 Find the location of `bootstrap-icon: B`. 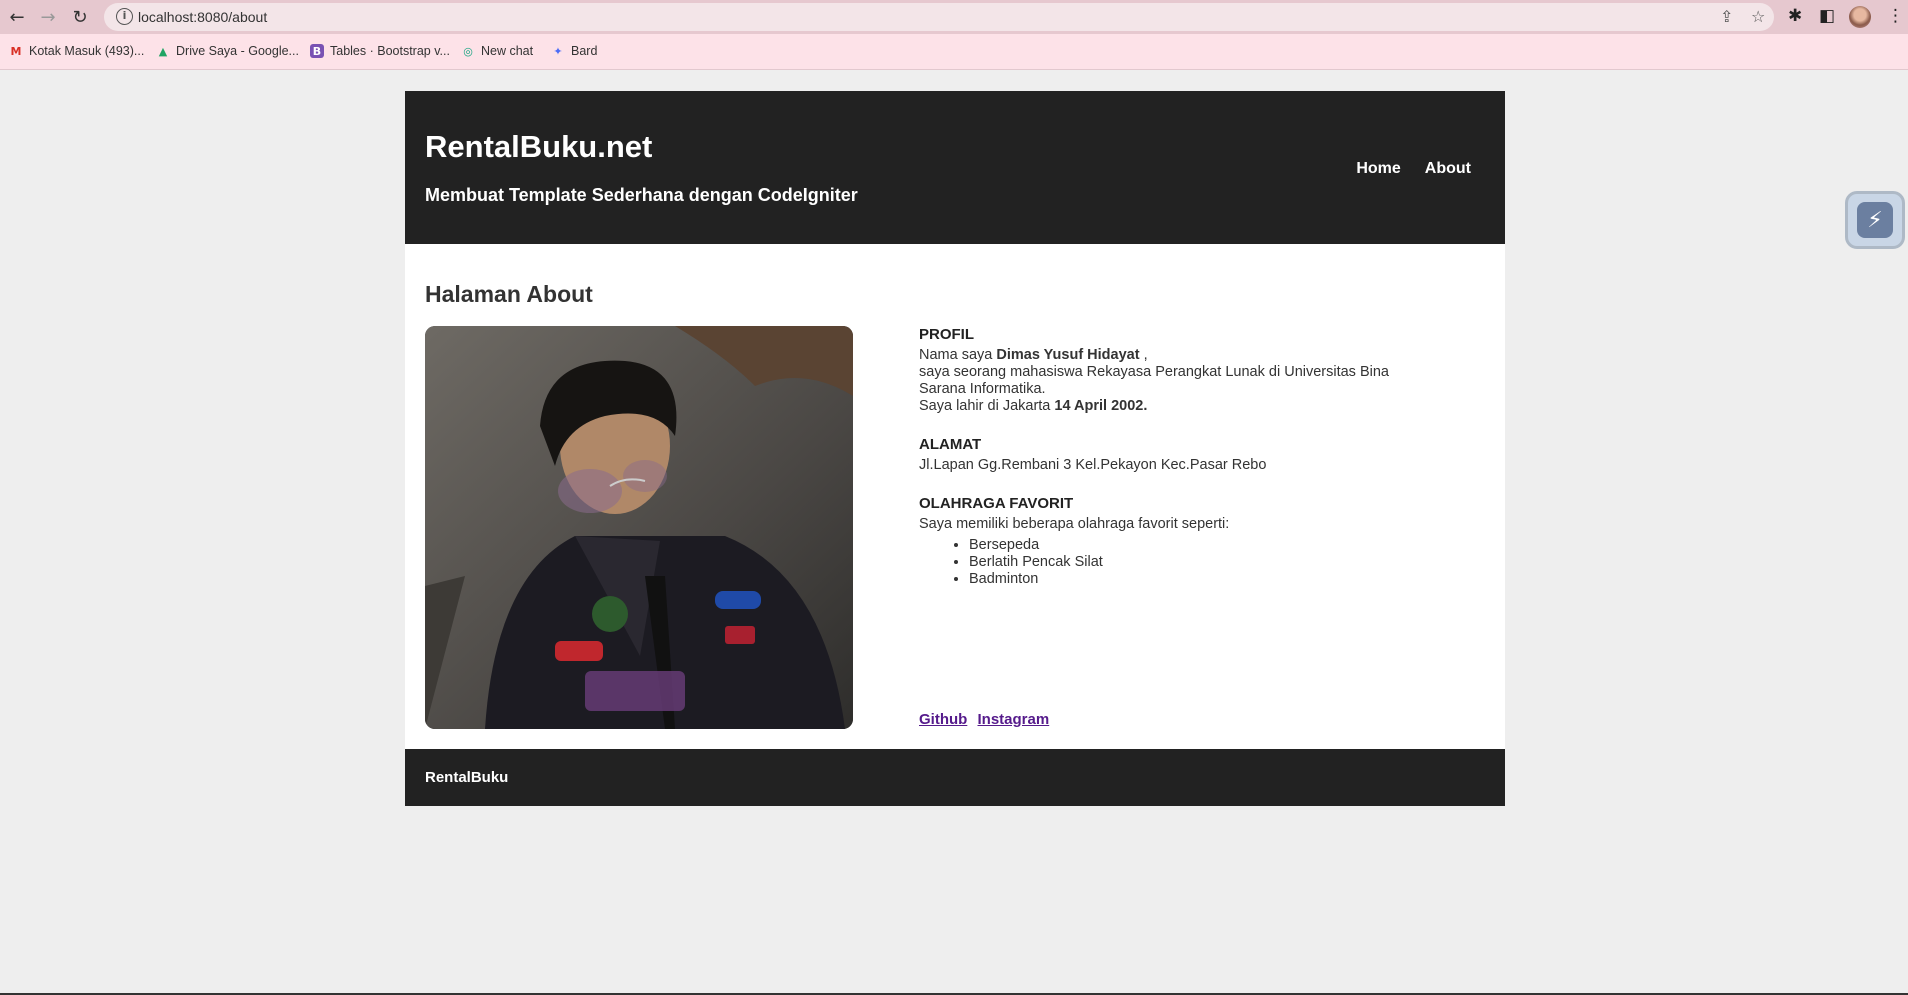

bootstrap-icon: B is located at coordinates (317, 51).